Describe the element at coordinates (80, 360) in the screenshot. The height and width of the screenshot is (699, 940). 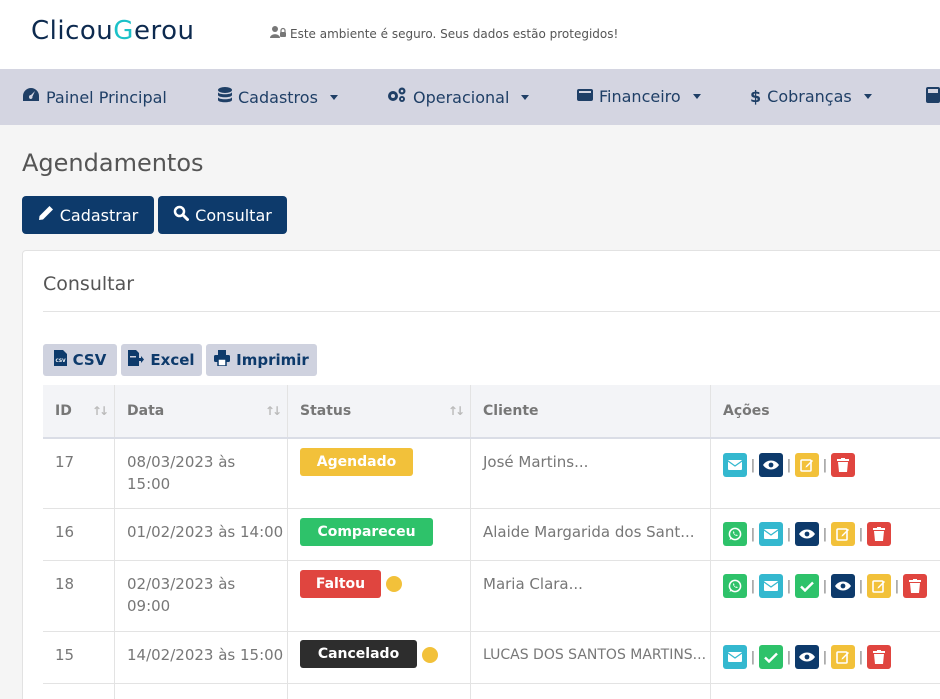
I see `export-csv-button: CSV CSV` at that location.